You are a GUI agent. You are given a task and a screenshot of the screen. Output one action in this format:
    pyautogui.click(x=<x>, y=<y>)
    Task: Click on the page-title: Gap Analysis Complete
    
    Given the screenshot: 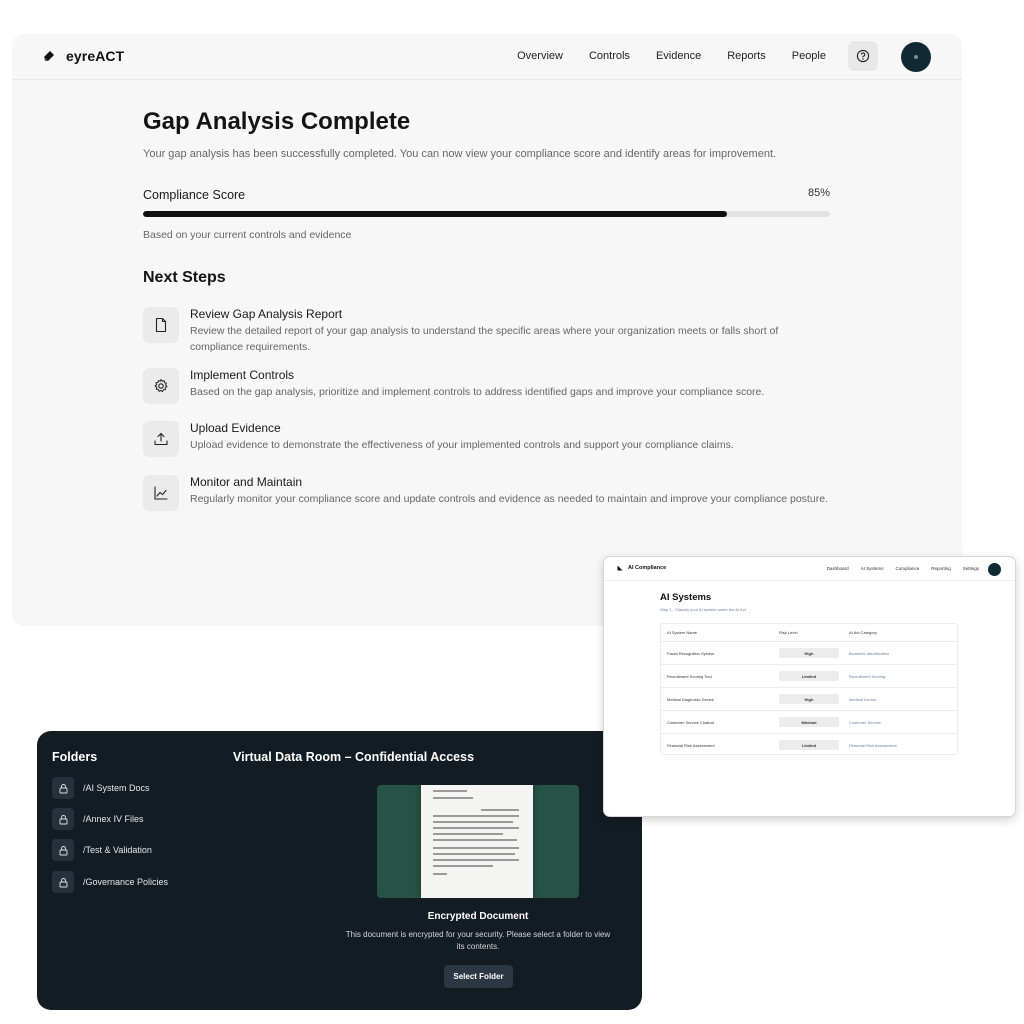 What is the action you would take?
    pyautogui.click(x=277, y=121)
    